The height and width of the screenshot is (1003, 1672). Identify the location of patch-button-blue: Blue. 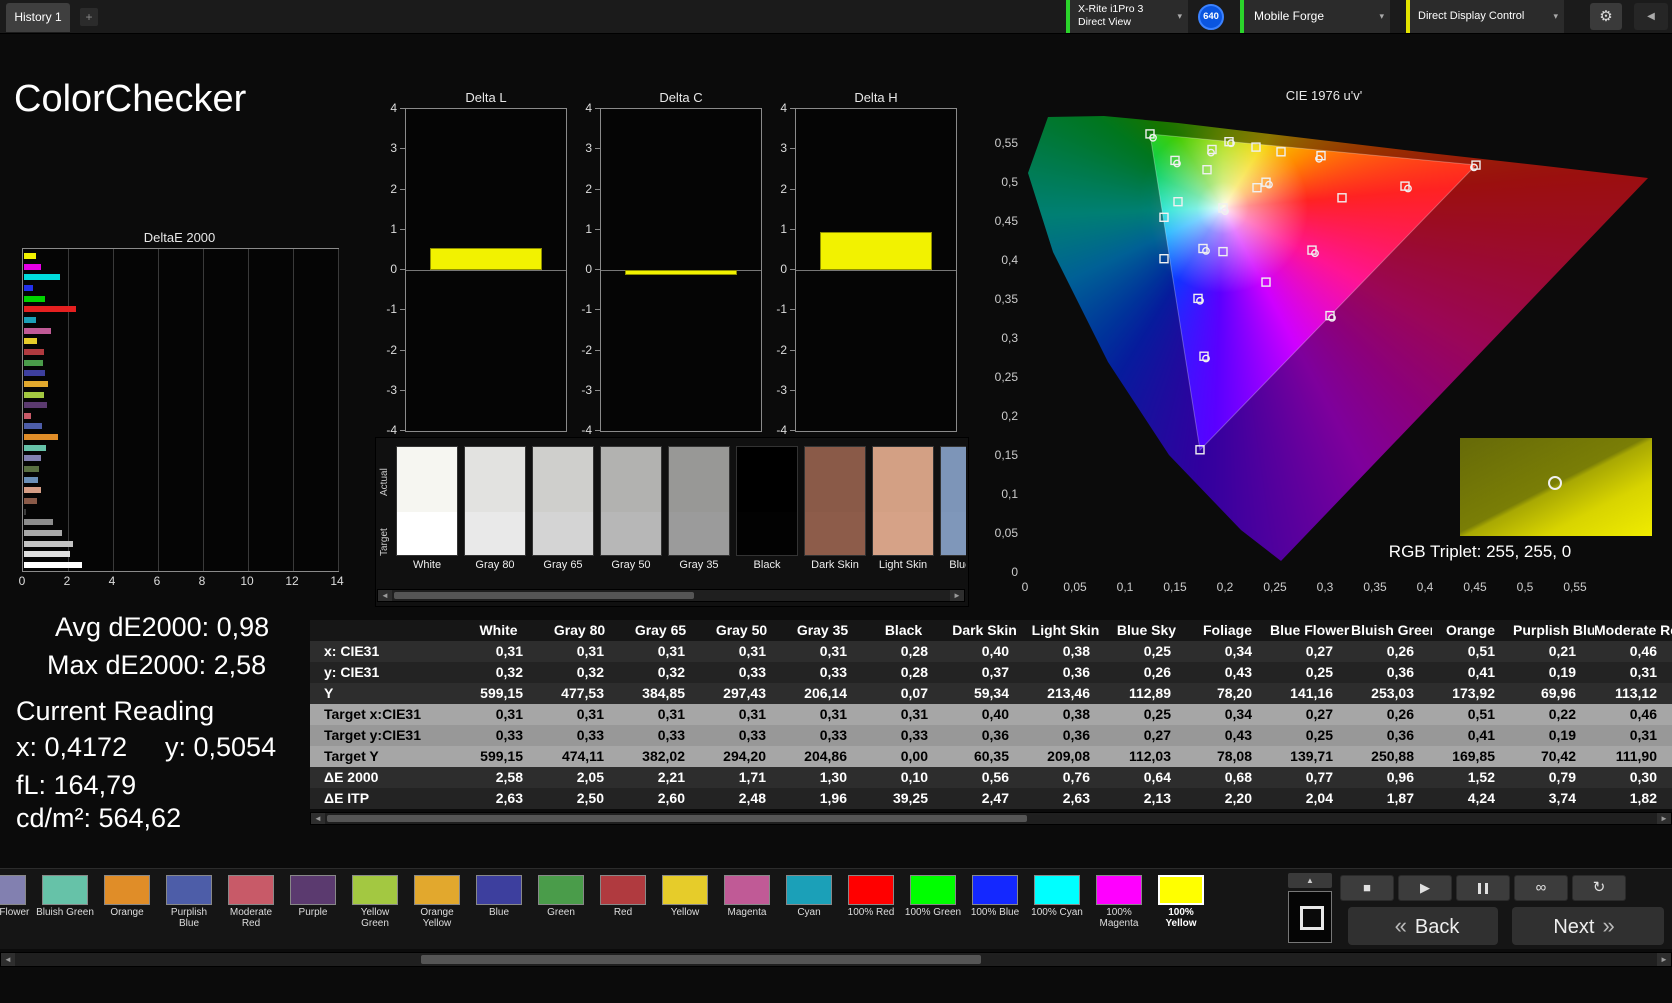
(499, 901).